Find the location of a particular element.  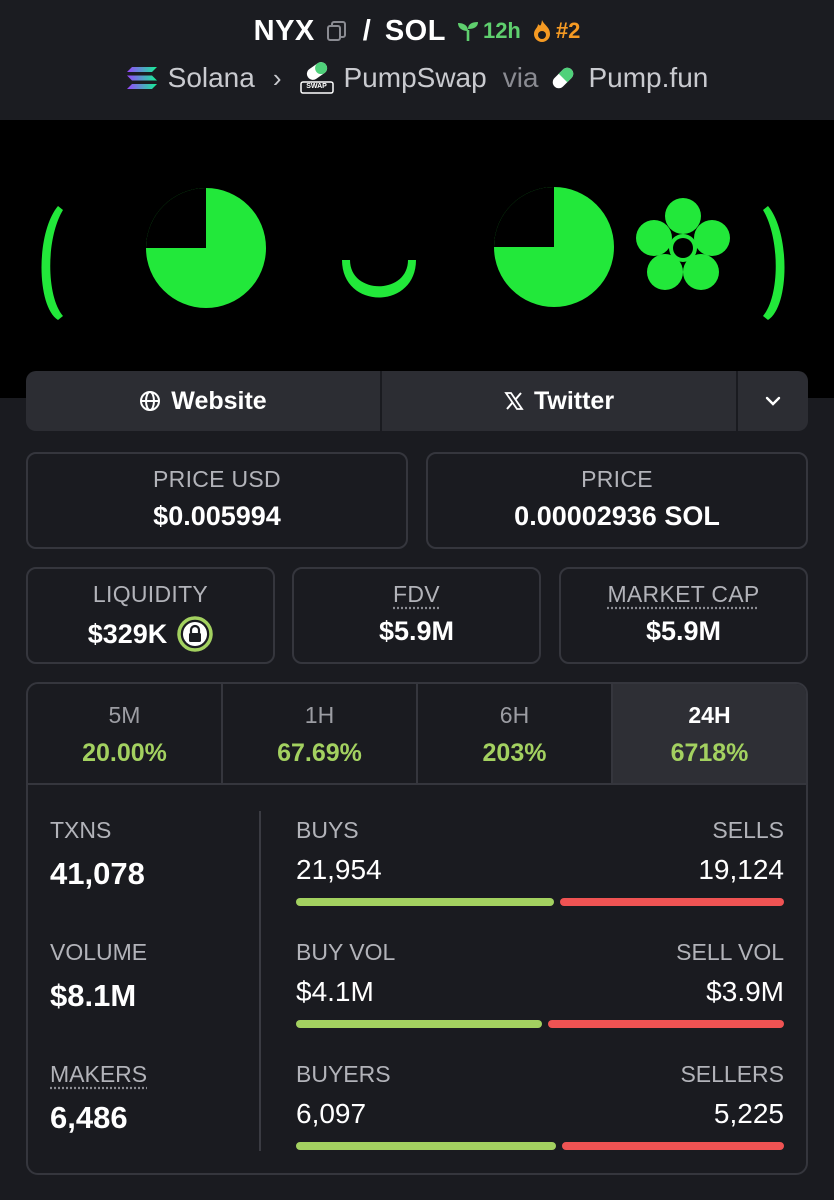

copy-icon is located at coordinates (337, 31).